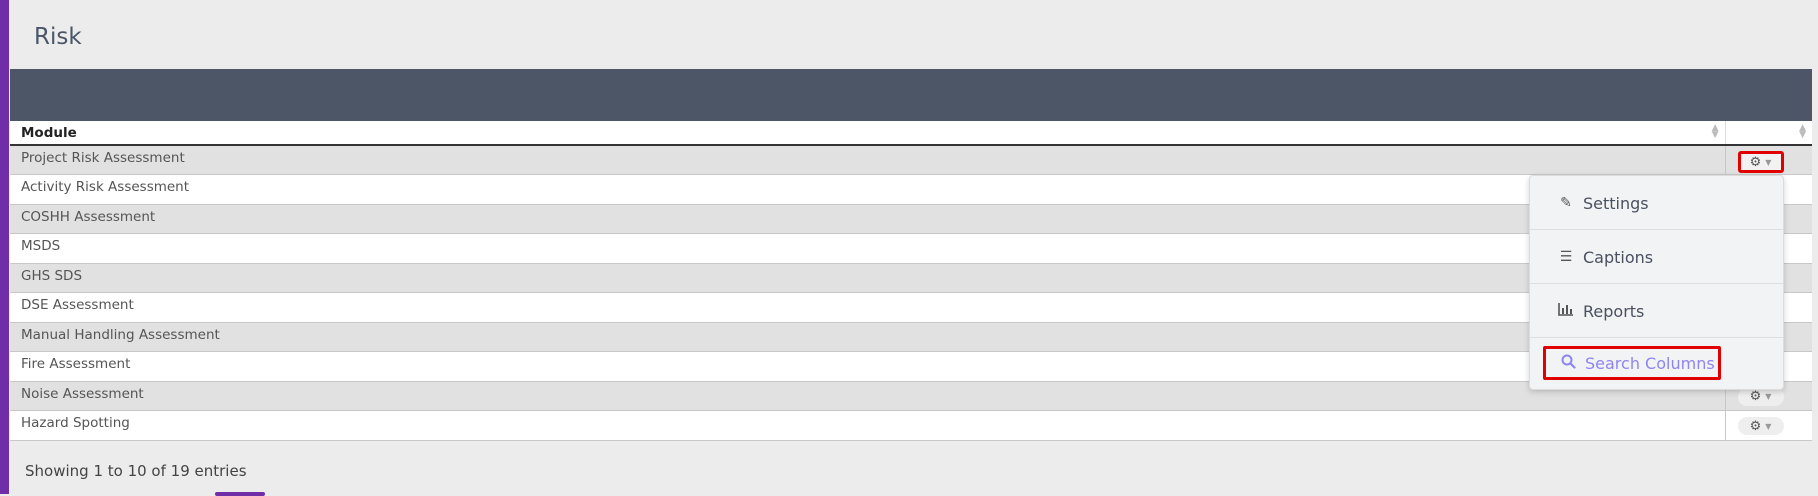 The width and height of the screenshot is (1818, 496). I want to click on module-name: MSDS, so click(41, 246).